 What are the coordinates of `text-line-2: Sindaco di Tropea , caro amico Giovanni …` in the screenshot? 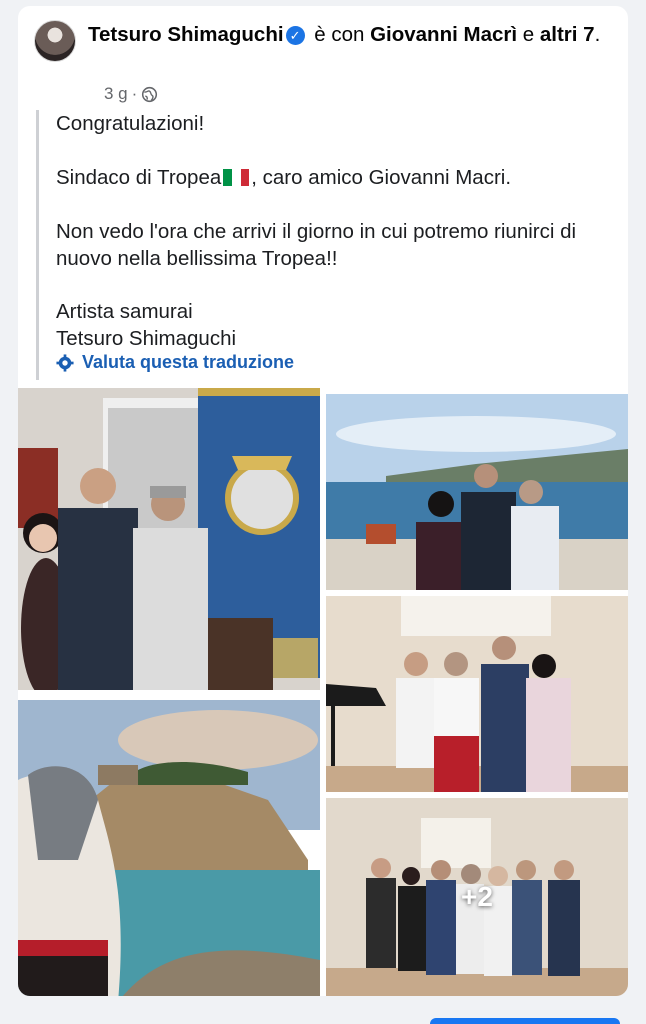 It's located at (283, 177).